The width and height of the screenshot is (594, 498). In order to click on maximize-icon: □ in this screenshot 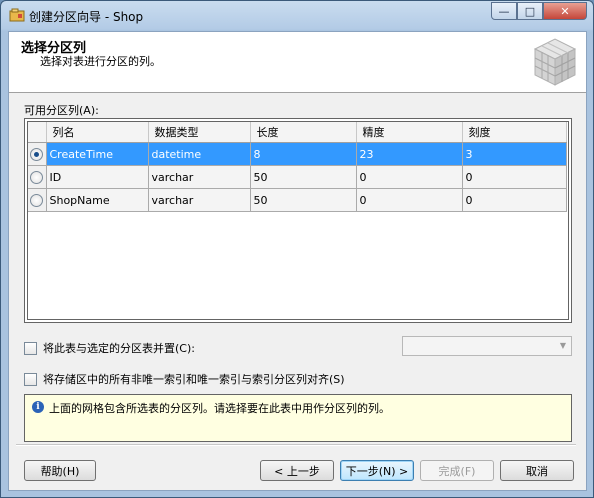, I will do `click(530, 11)`.